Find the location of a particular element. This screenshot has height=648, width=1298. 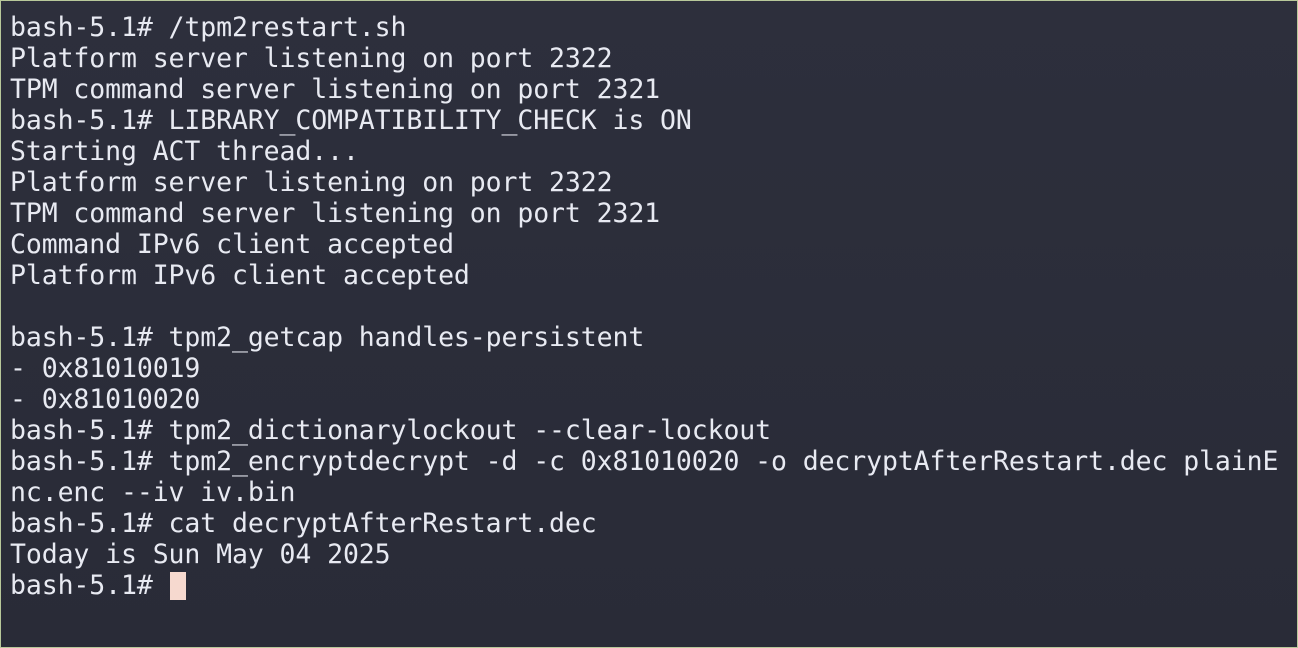

terminal-line: bash-5.1# tpm2_getcap handles-persistent is located at coordinates (327, 337).